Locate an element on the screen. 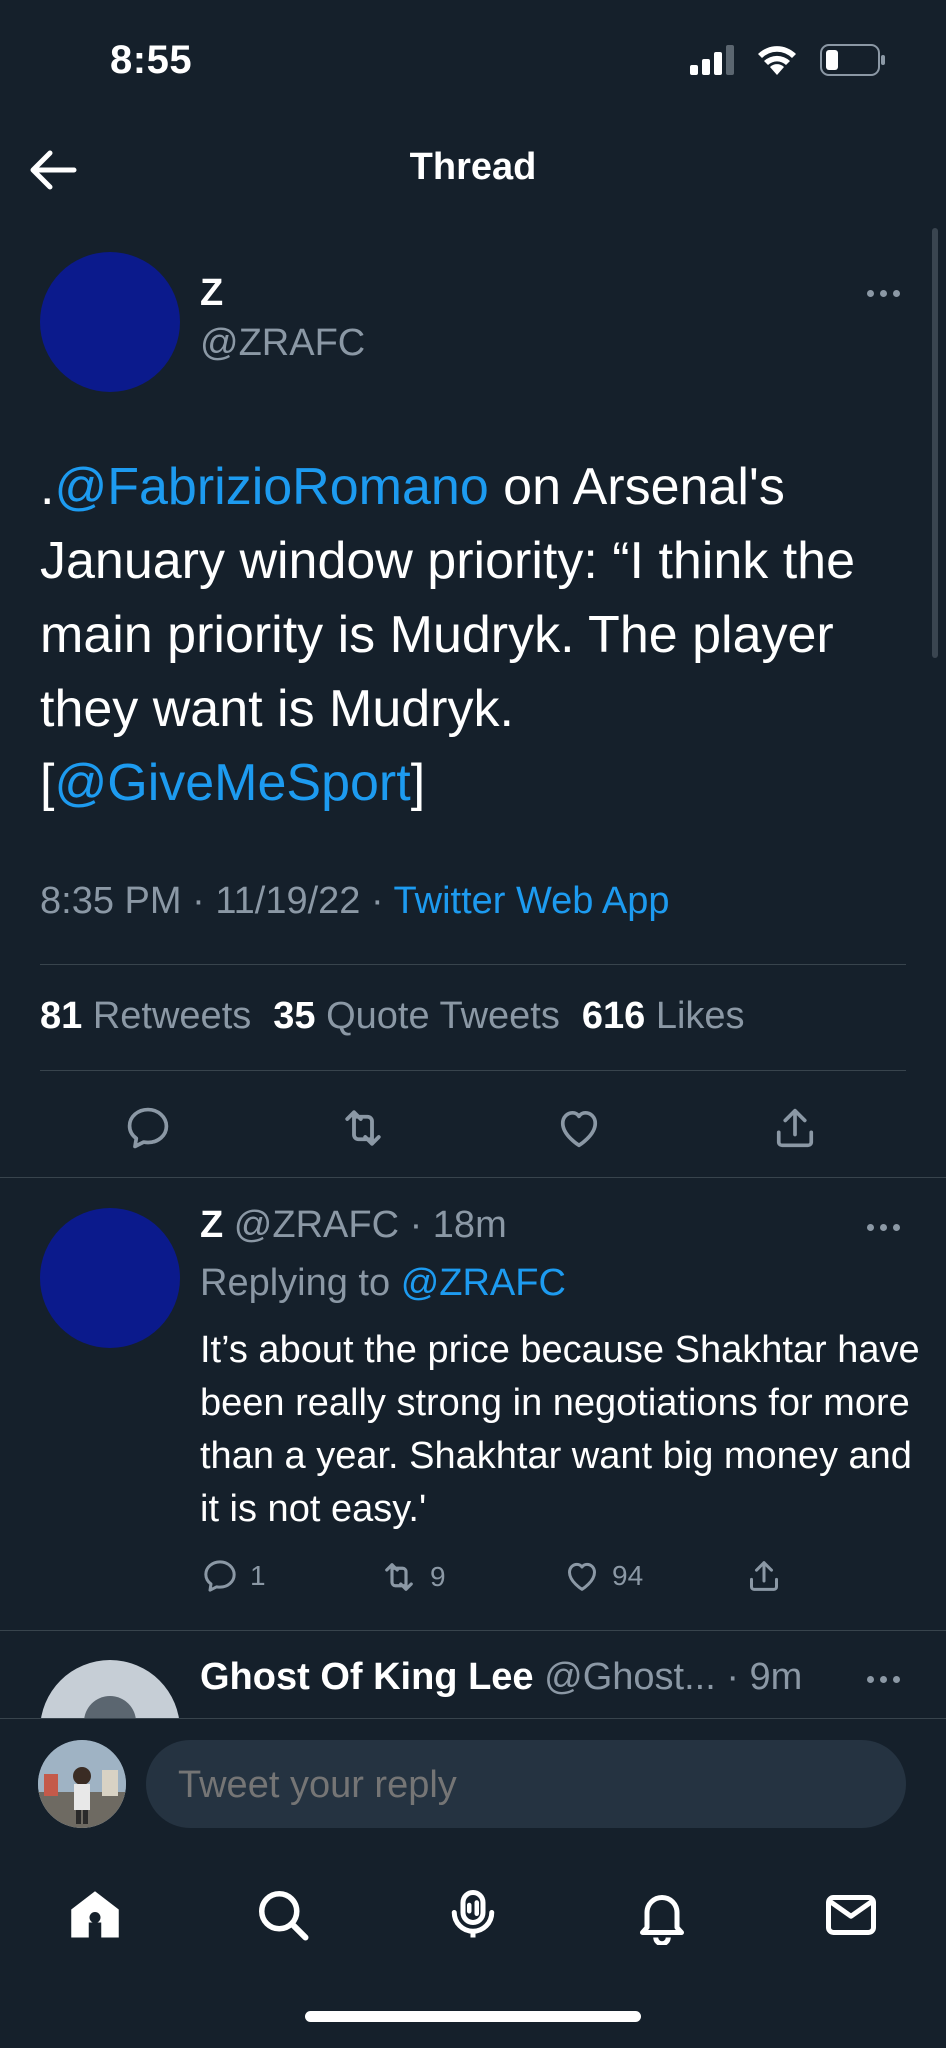  profile-photo-icon is located at coordinates (82, 1784).